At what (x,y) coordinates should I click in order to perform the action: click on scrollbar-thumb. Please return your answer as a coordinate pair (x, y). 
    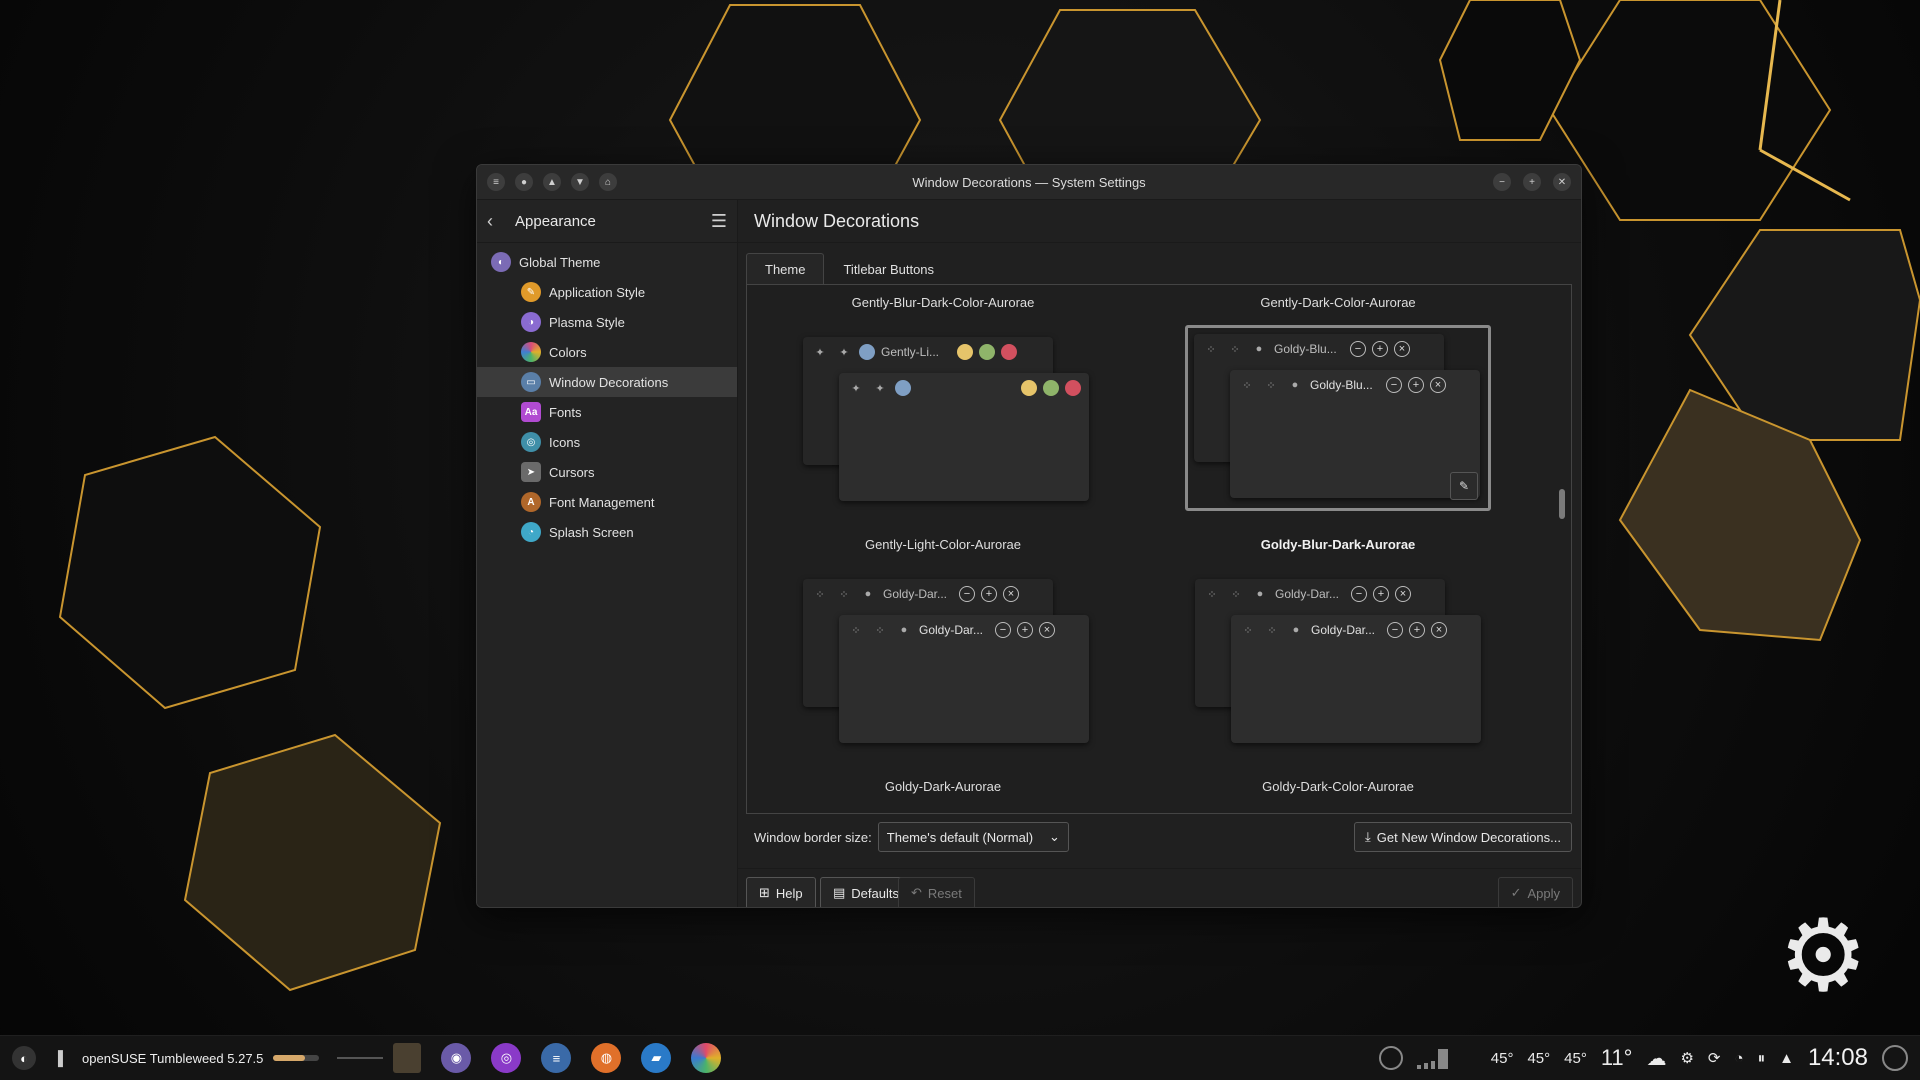
    Looking at the image, I should click on (1562, 504).